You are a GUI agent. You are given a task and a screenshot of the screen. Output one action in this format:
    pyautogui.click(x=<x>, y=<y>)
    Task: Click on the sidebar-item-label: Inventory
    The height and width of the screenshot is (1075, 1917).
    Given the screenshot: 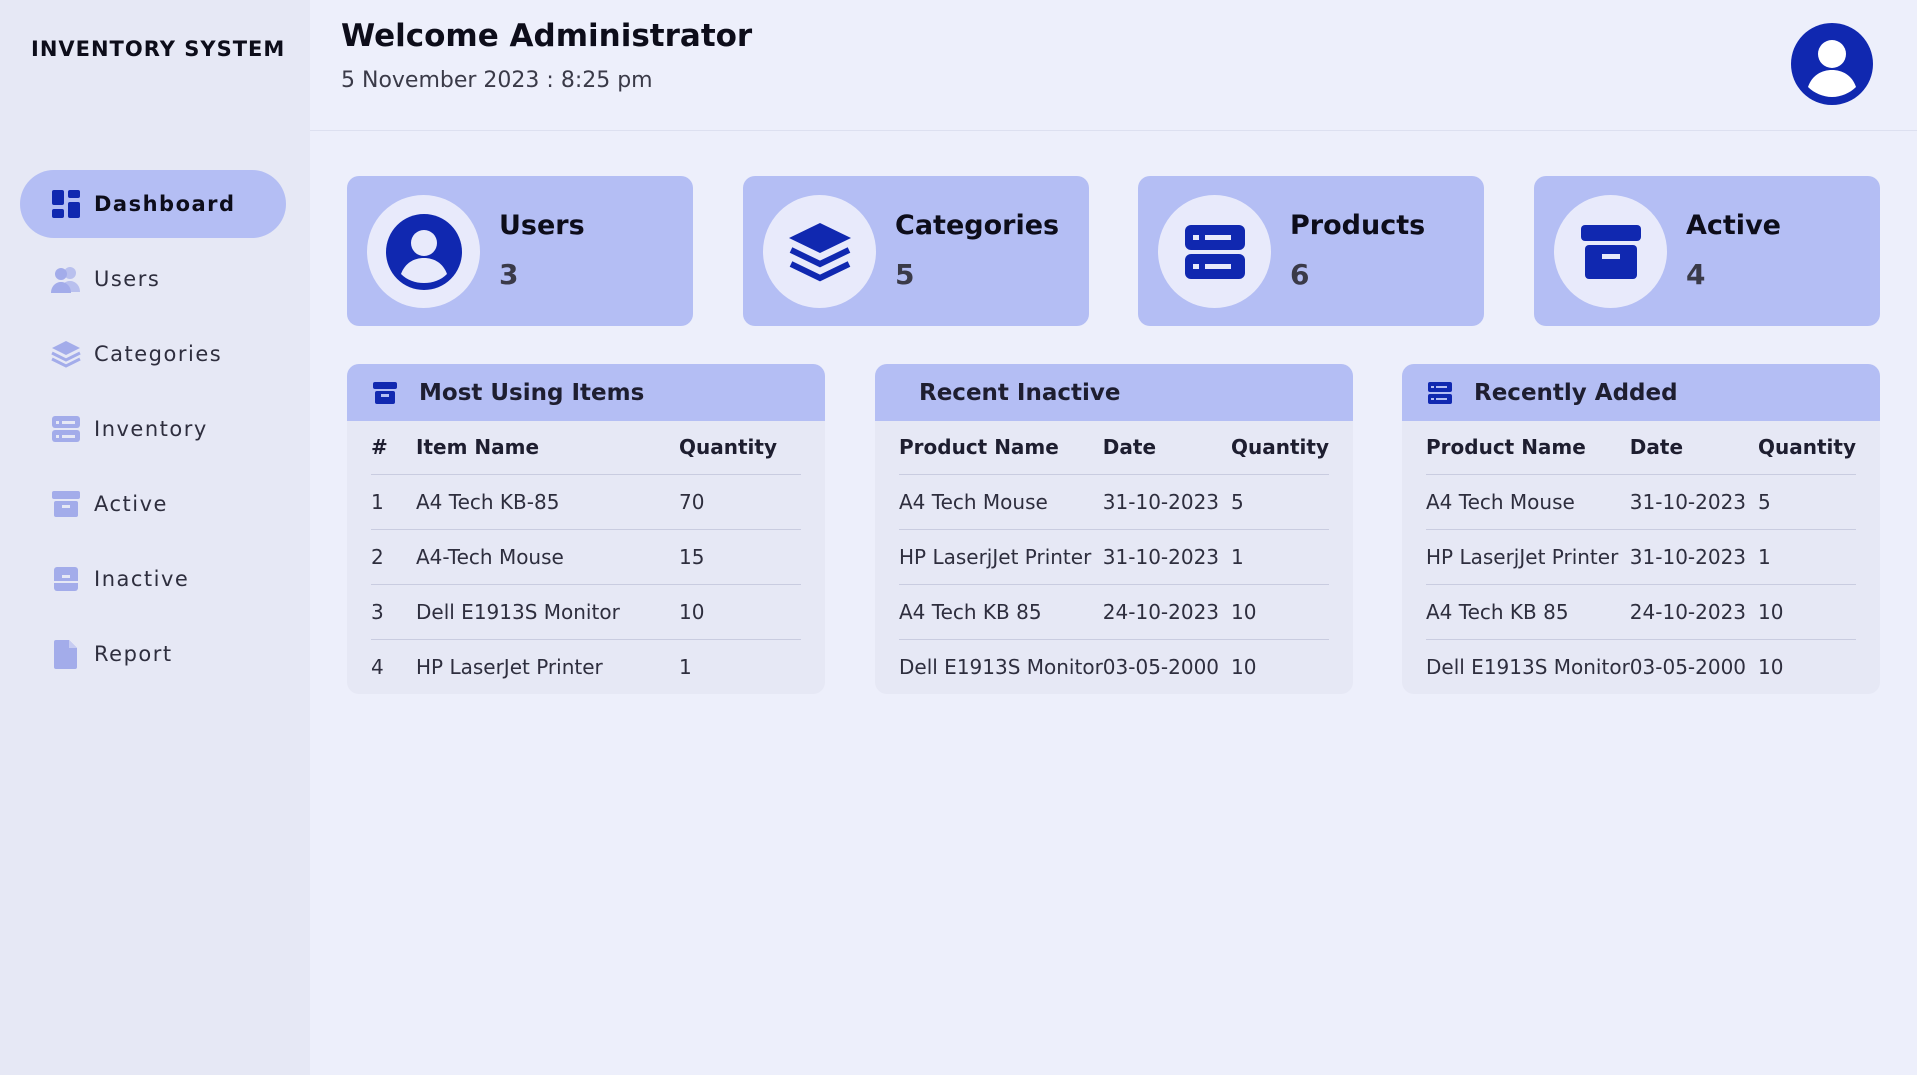 What is the action you would take?
    pyautogui.click(x=151, y=429)
    